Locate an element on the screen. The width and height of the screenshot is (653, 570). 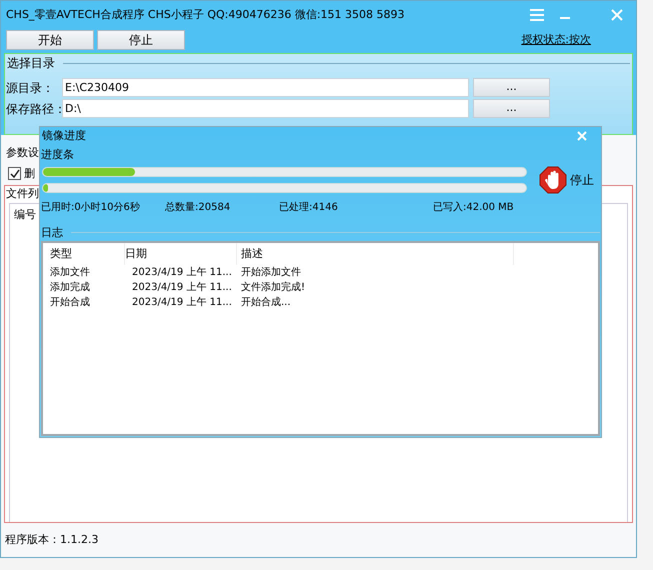
field-label: 保存路径： is located at coordinates (33, 109).